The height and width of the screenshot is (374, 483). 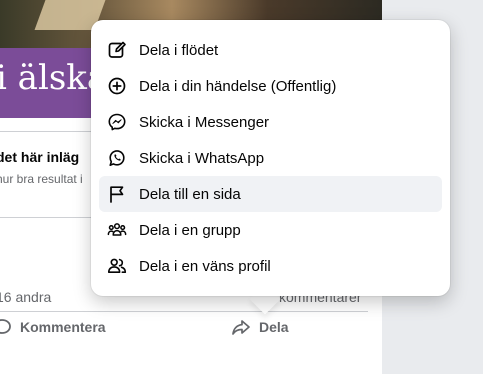 What do you see at coordinates (179, 50) in the screenshot?
I see `menu-item-label: Dela i flödet` at bounding box center [179, 50].